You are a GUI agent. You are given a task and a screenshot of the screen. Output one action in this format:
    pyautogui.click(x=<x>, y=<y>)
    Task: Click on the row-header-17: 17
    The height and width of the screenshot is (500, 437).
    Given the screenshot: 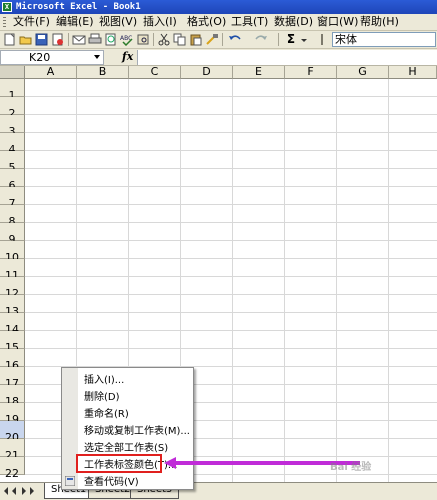 What is the action you would take?
    pyautogui.click(x=12, y=378)
    